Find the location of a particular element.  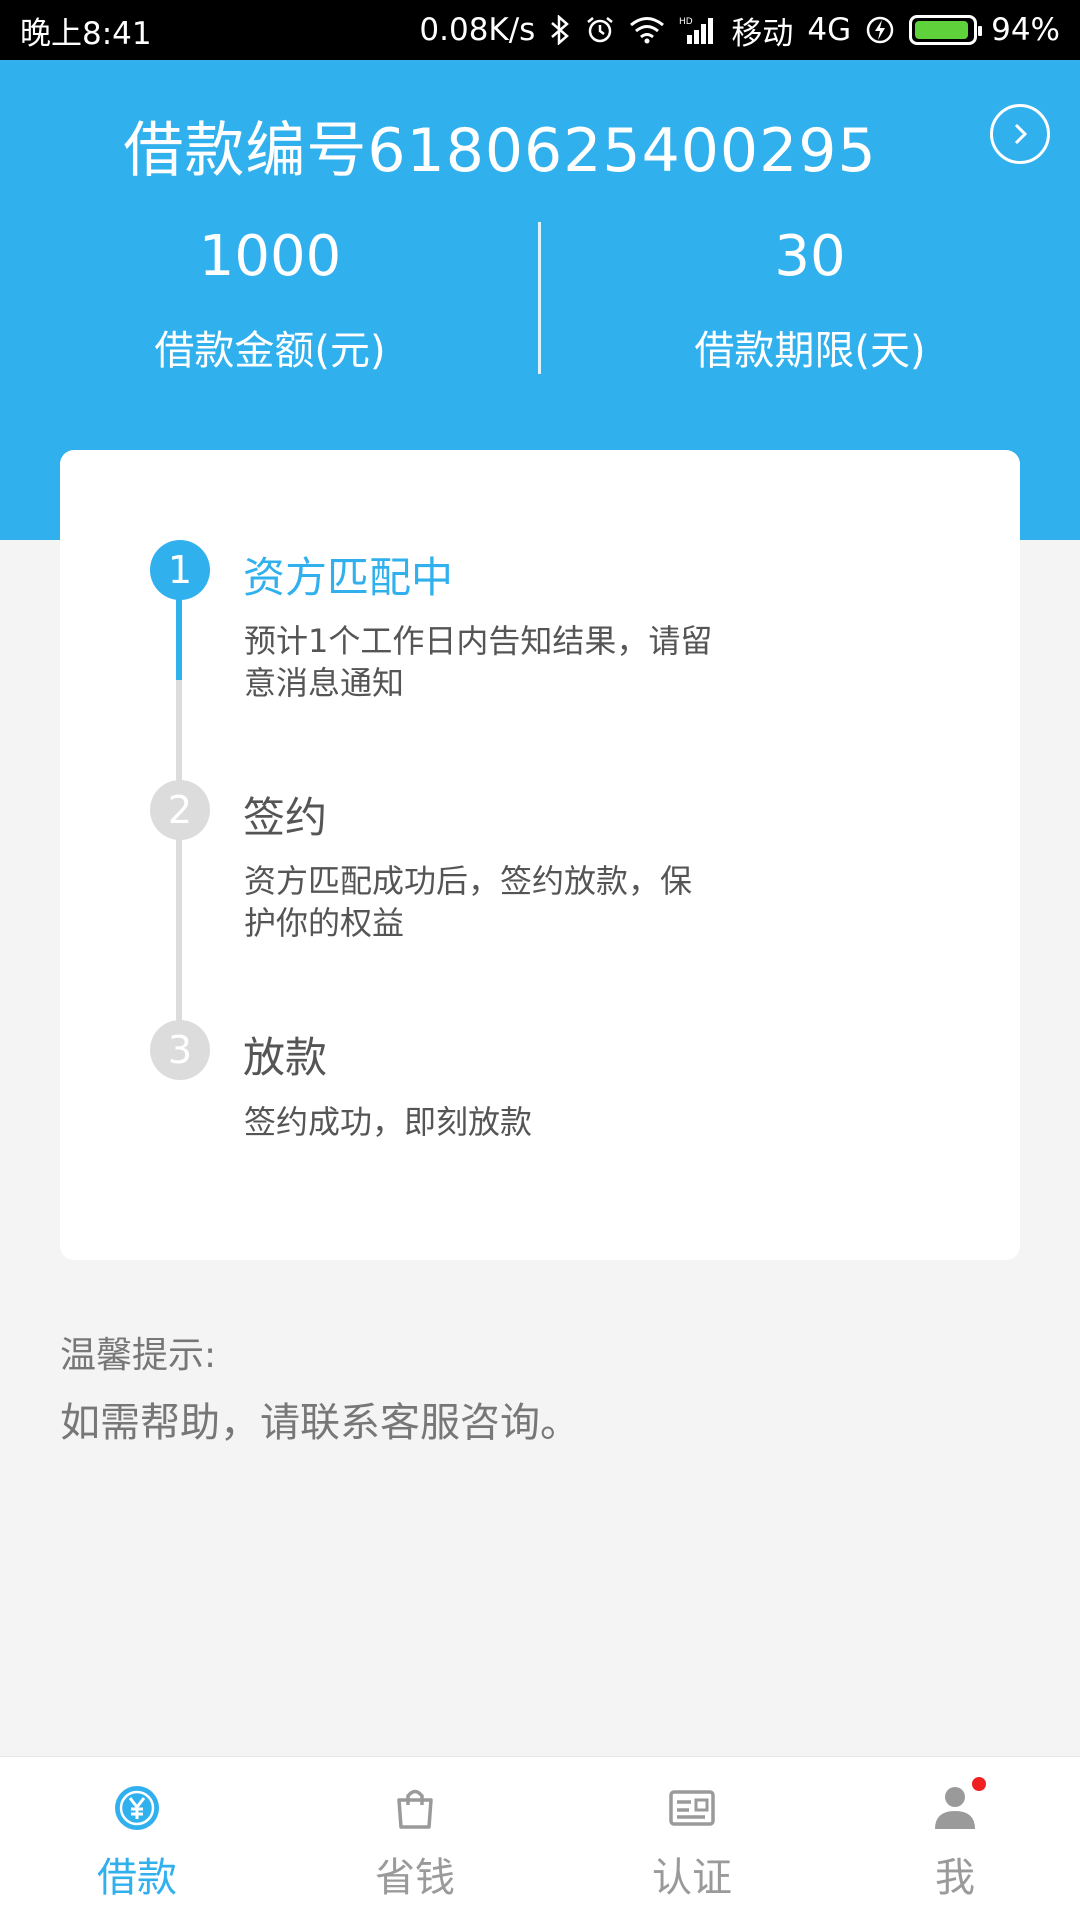

step-2-indicator: 2 is located at coordinates (180, 810).